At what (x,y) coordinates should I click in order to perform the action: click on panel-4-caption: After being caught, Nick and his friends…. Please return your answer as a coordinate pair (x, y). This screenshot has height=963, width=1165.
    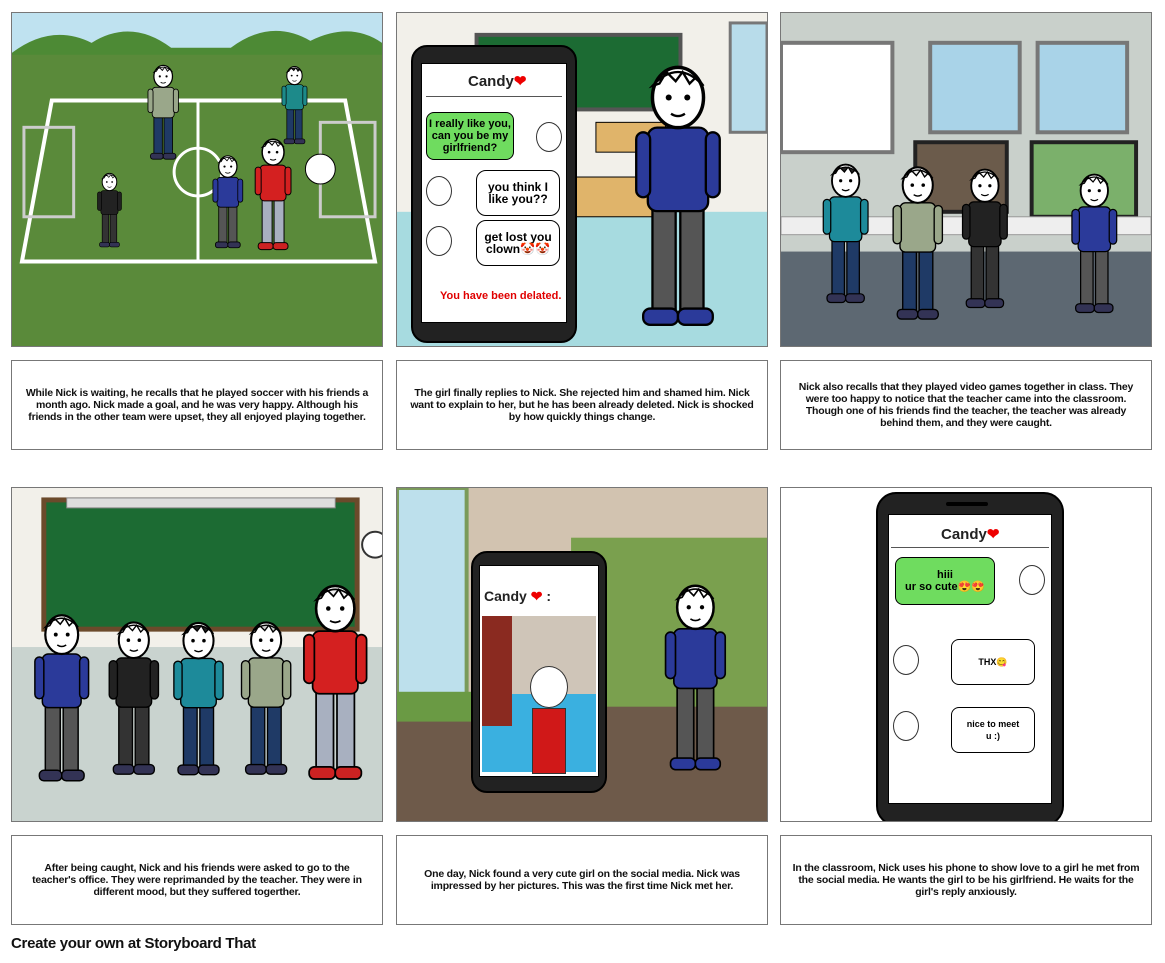
    Looking at the image, I should click on (197, 880).